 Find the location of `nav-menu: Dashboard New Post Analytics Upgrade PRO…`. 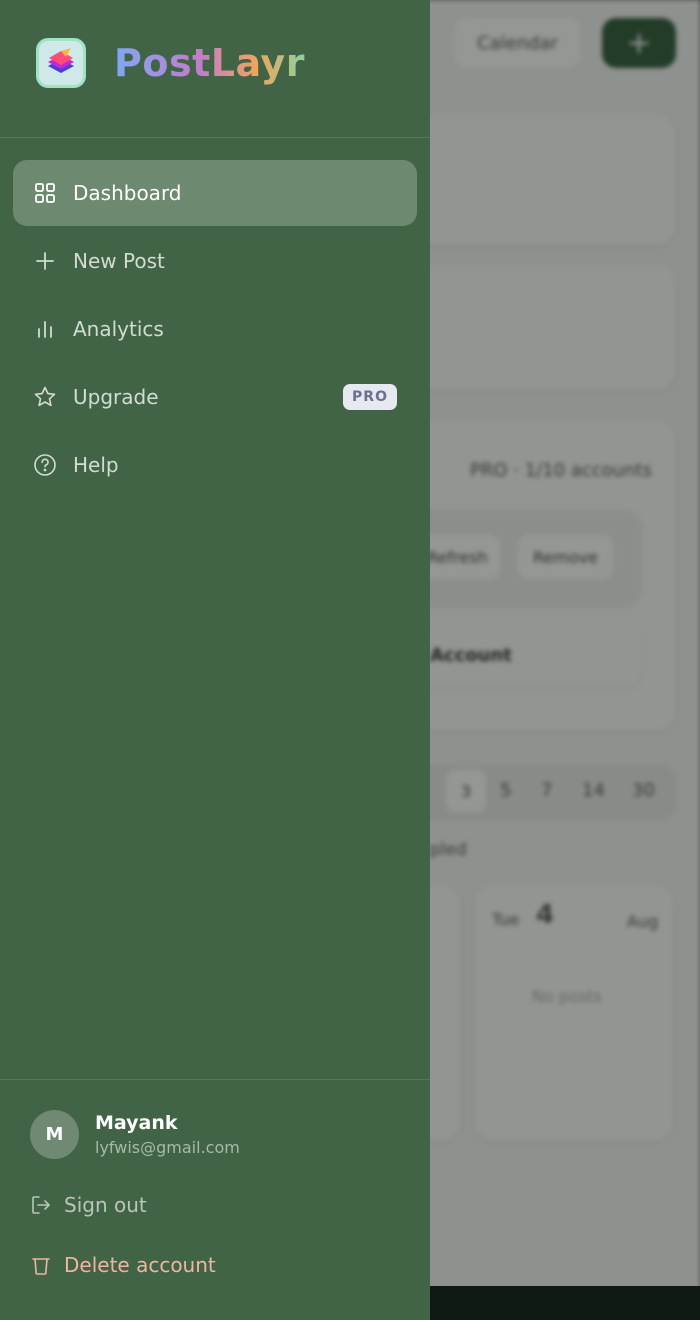

nav-menu: Dashboard New Post Analytics Upgrade PRO… is located at coordinates (215, 330).